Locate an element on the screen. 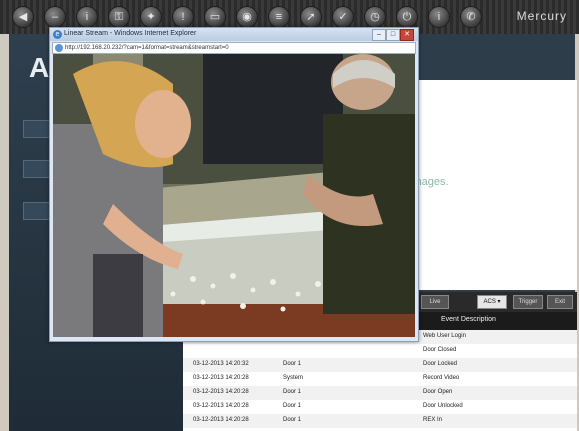 The width and height of the screenshot is (579, 431). info-circle-icon: i is located at coordinates (439, 17).